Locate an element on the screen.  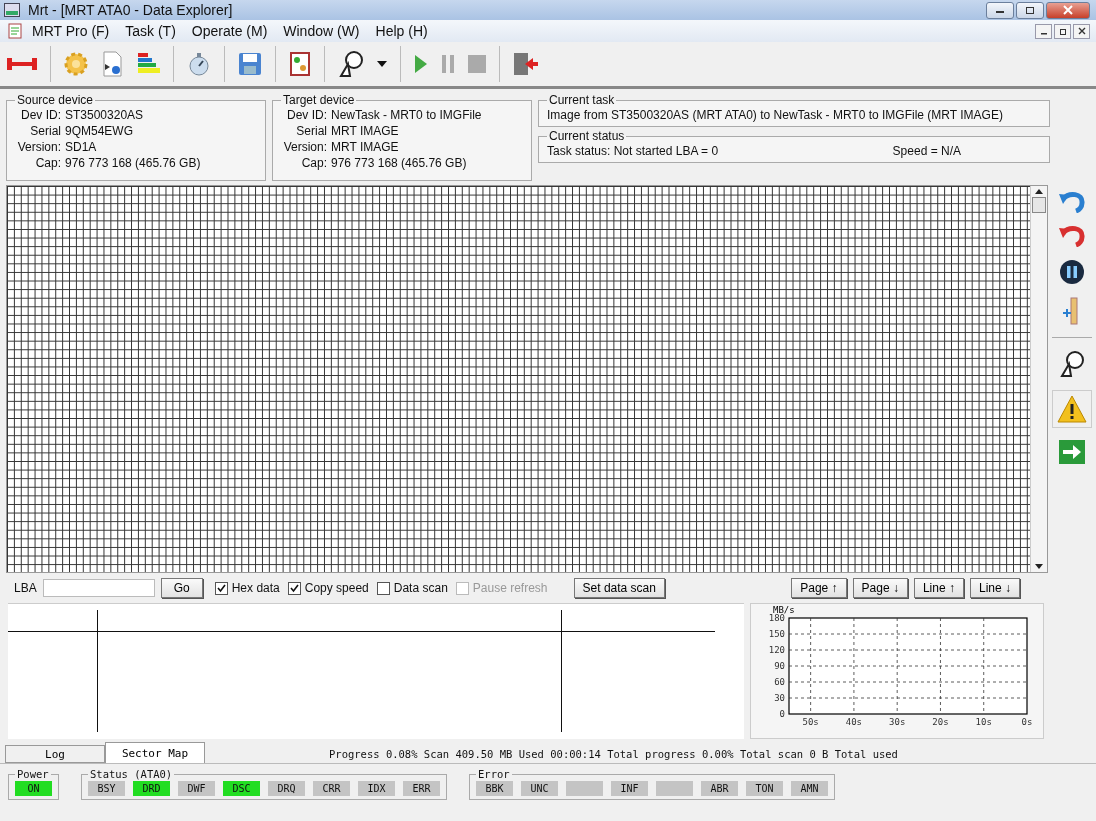
y-tick-label: 0 is located at coordinates (782, 714).